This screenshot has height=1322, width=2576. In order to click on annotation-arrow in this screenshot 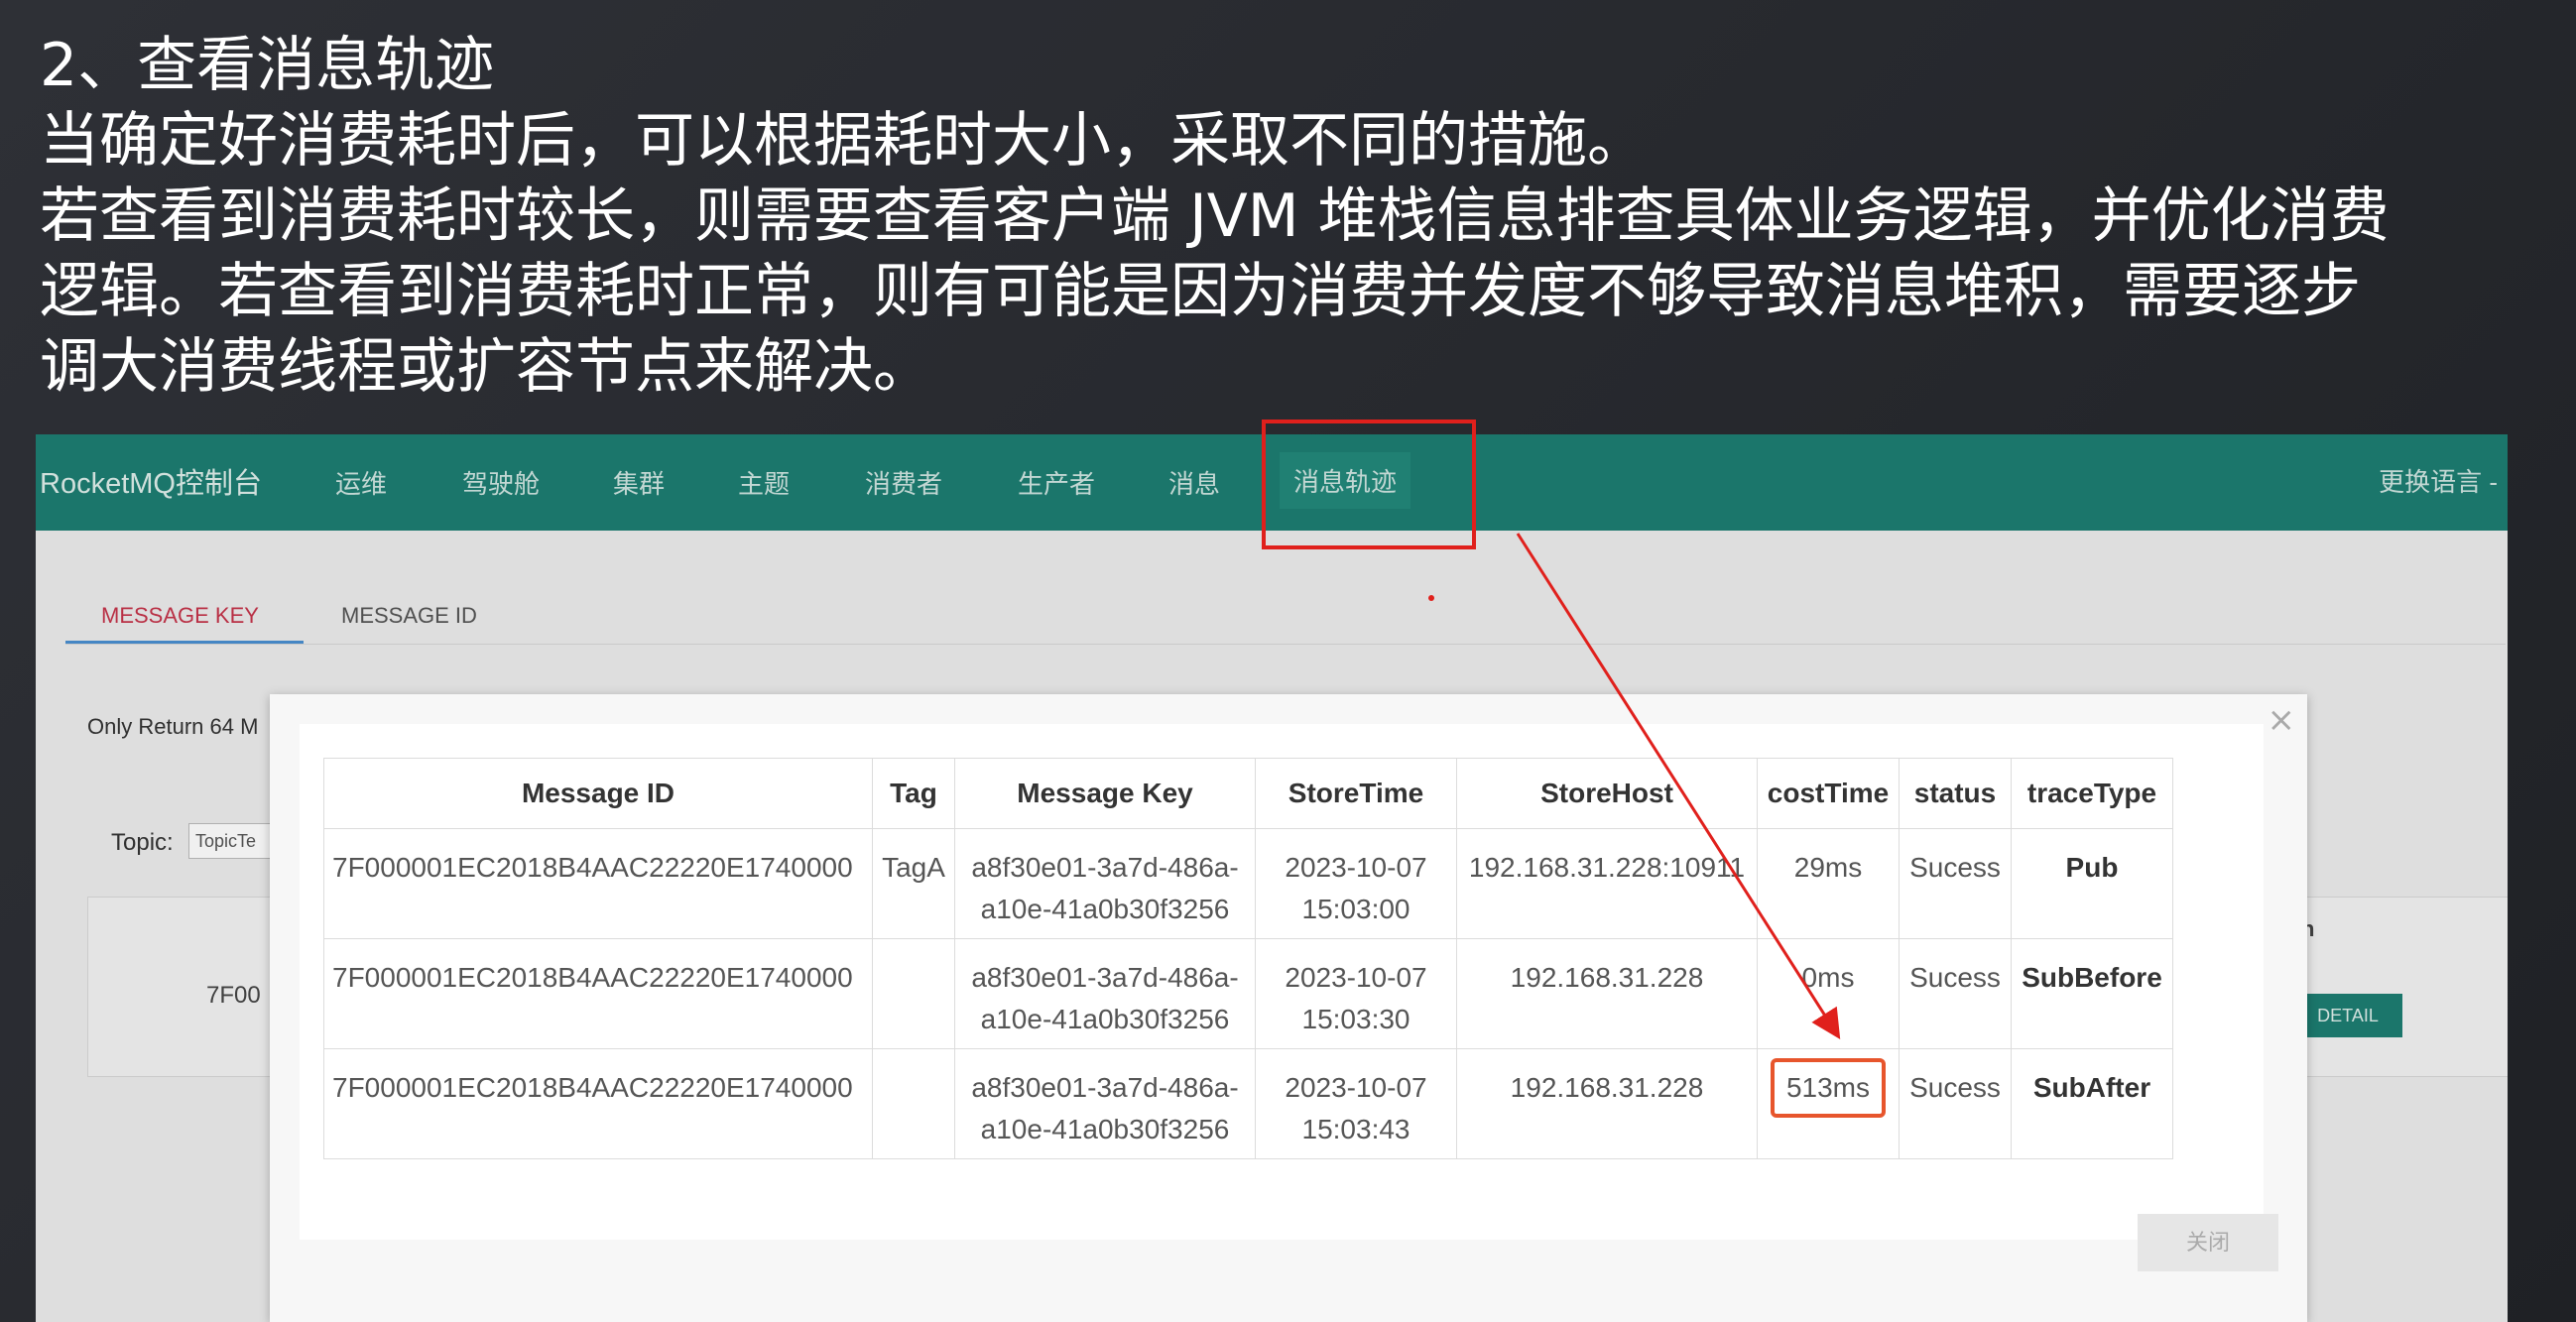, I will do `click(1634, 787)`.